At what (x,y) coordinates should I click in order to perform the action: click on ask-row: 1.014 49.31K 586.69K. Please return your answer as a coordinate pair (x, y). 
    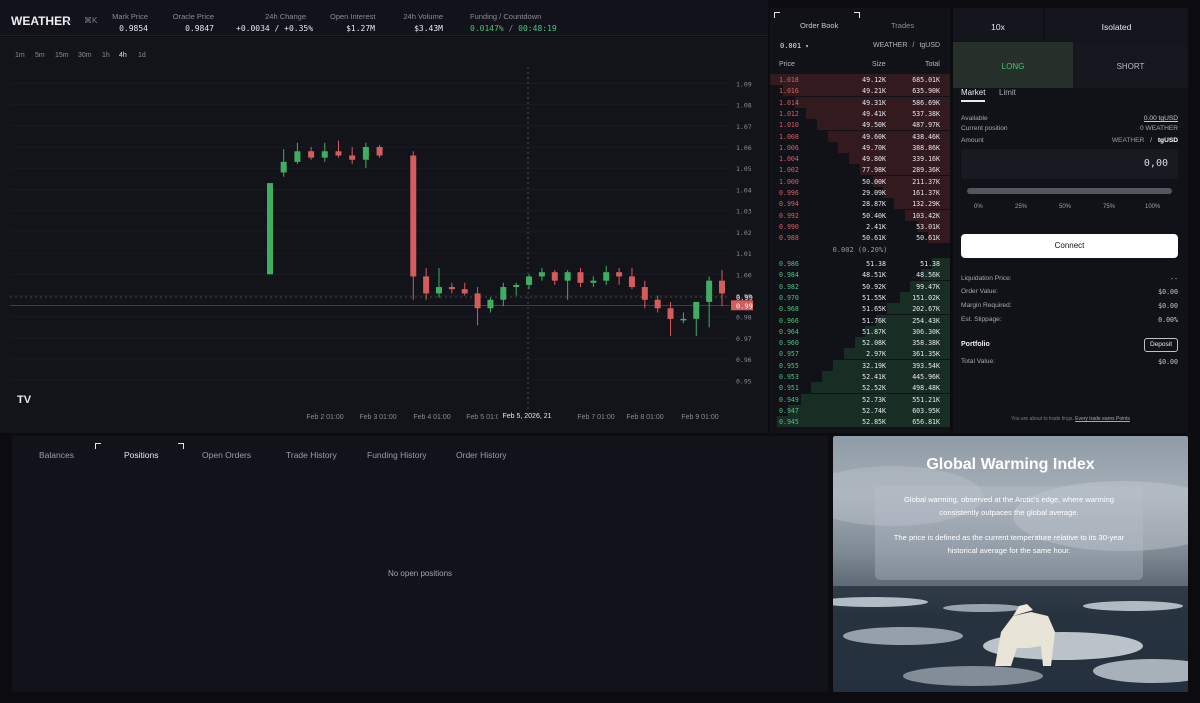
    Looking at the image, I should click on (860, 102).